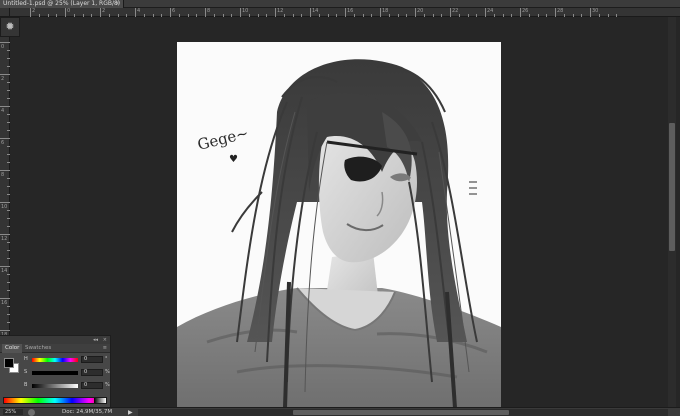  What do you see at coordinates (209, 11) in the screenshot?
I see `ruler-label: 8` at bounding box center [209, 11].